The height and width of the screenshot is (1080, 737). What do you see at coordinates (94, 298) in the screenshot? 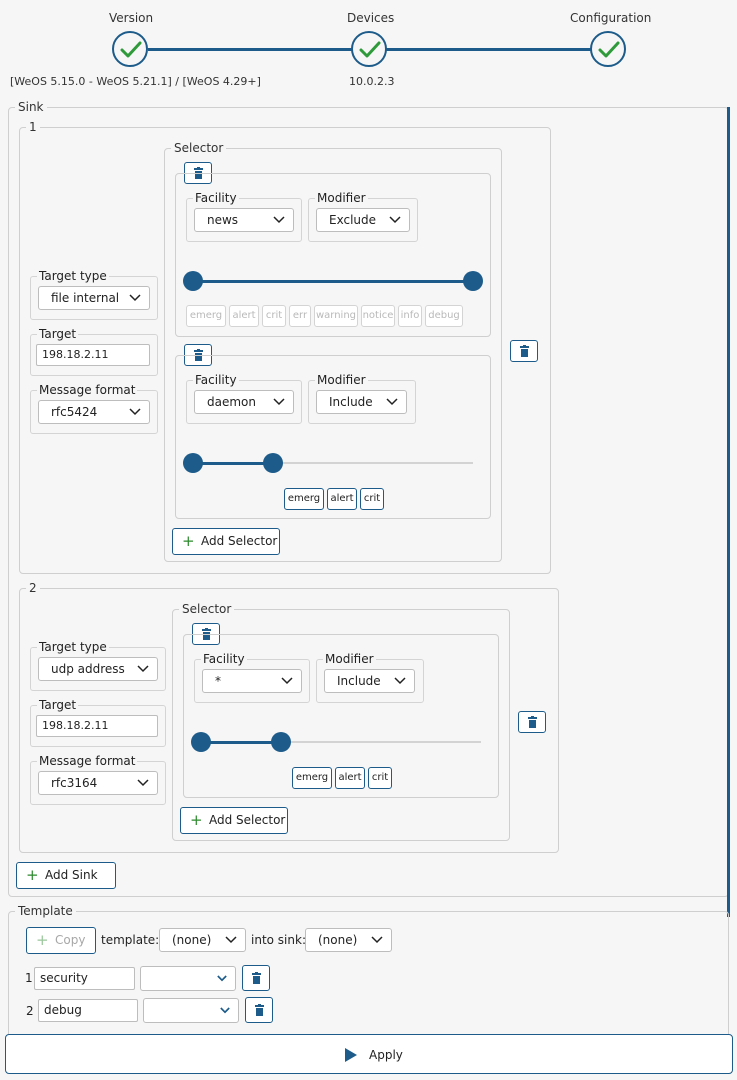
I see `sink-1-target-type-select: file internal` at bounding box center [94, 298].